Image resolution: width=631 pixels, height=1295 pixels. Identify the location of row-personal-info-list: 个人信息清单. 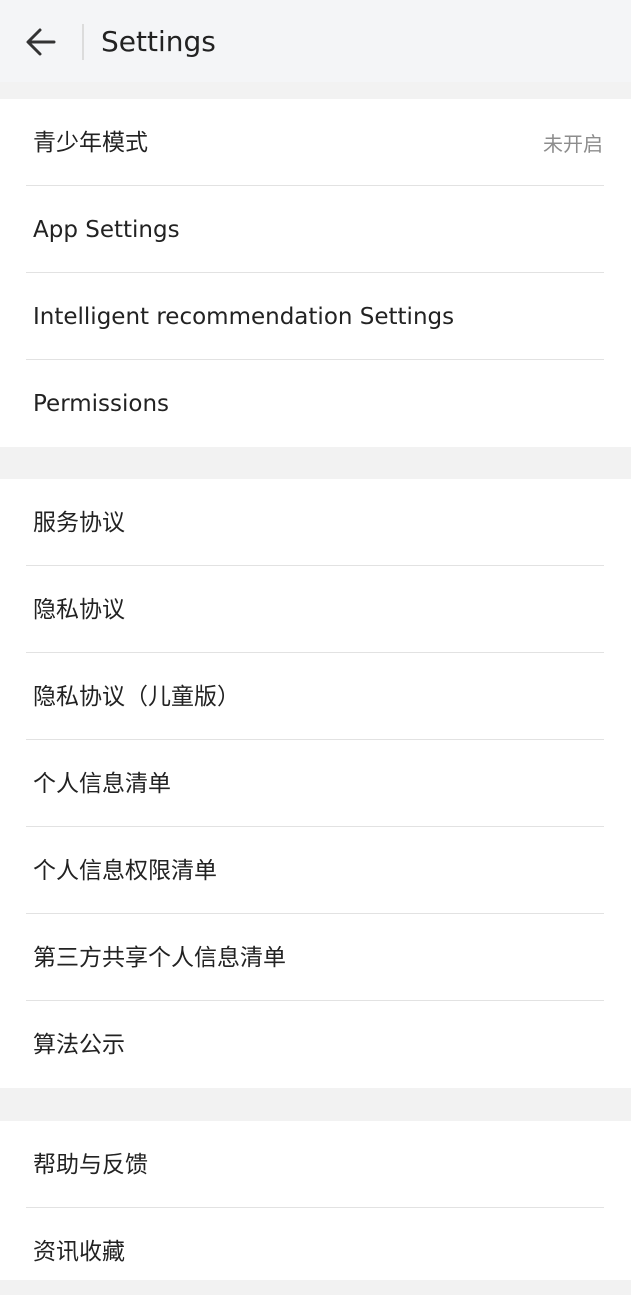
(315, 783).